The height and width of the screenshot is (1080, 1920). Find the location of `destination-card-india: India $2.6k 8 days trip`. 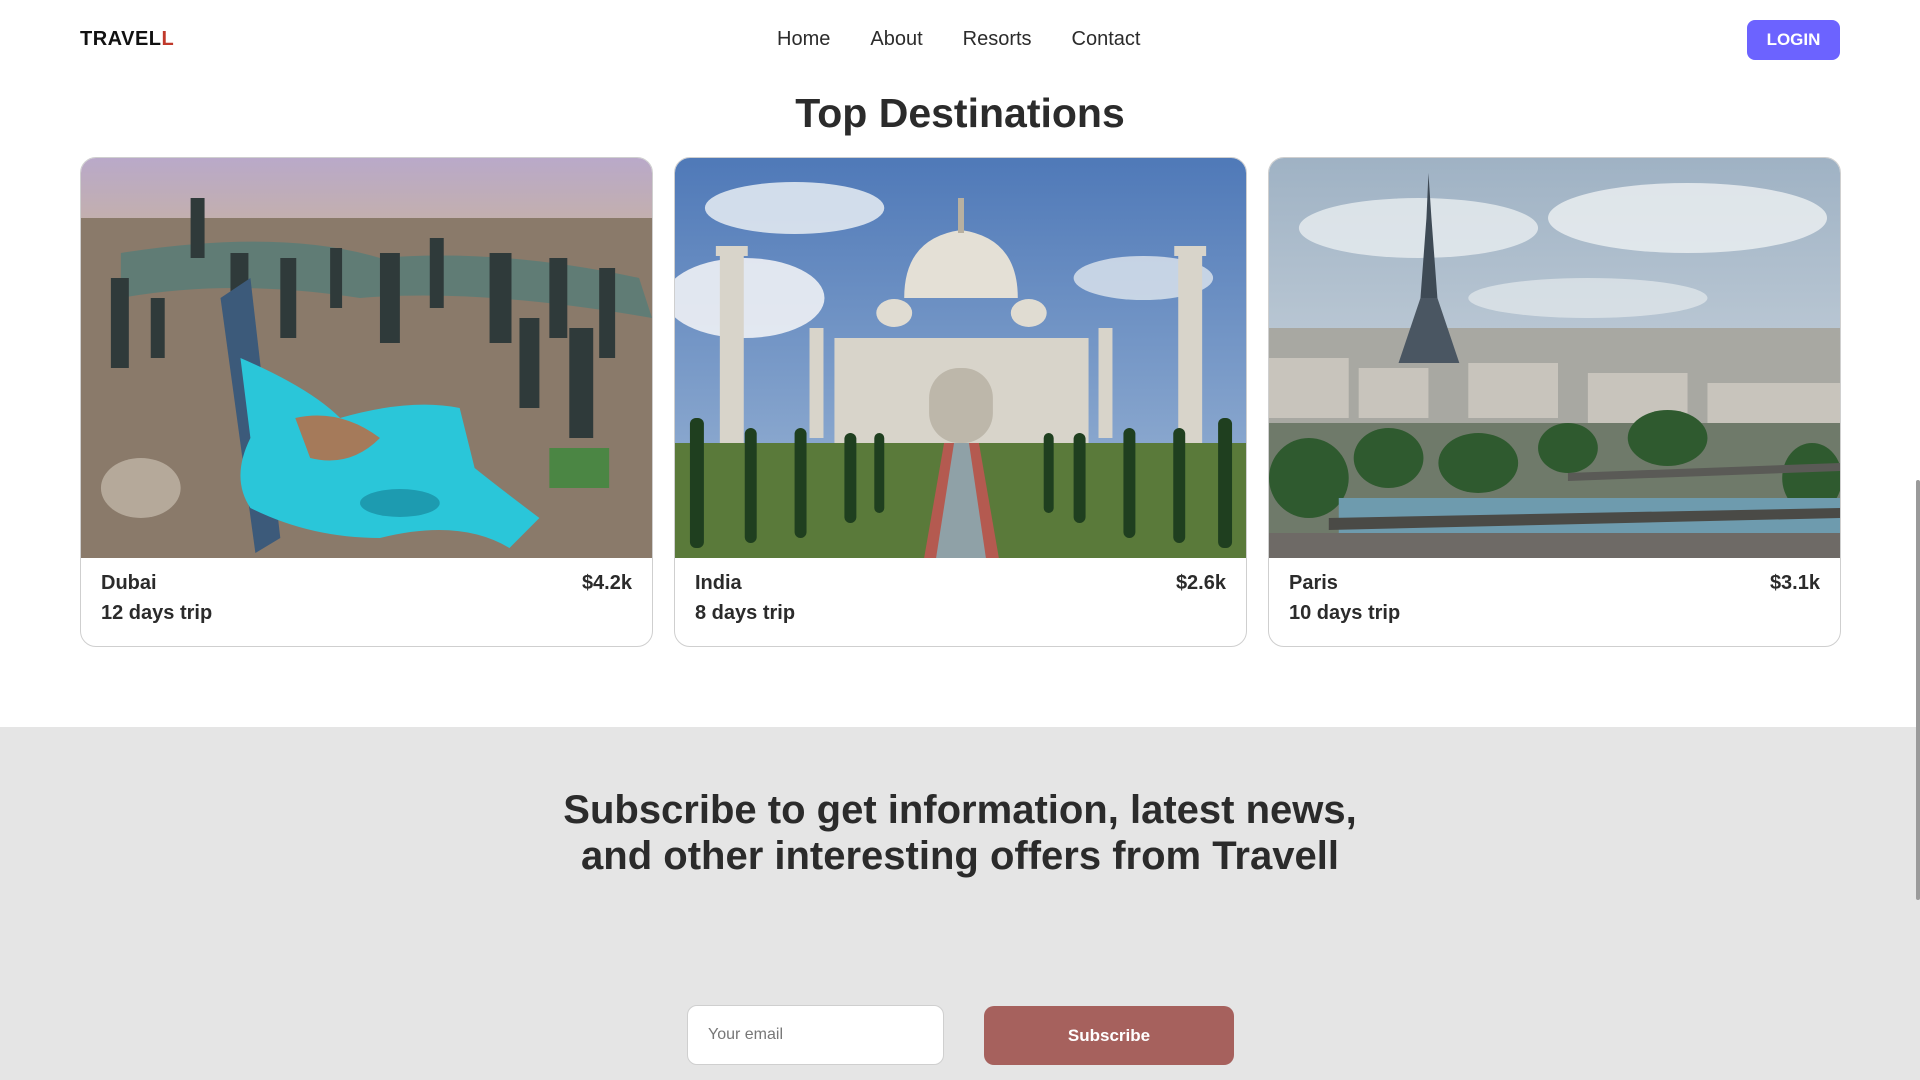

destination-card-india: India $2.6k 8 days trip is located at coordinates (960, 402).